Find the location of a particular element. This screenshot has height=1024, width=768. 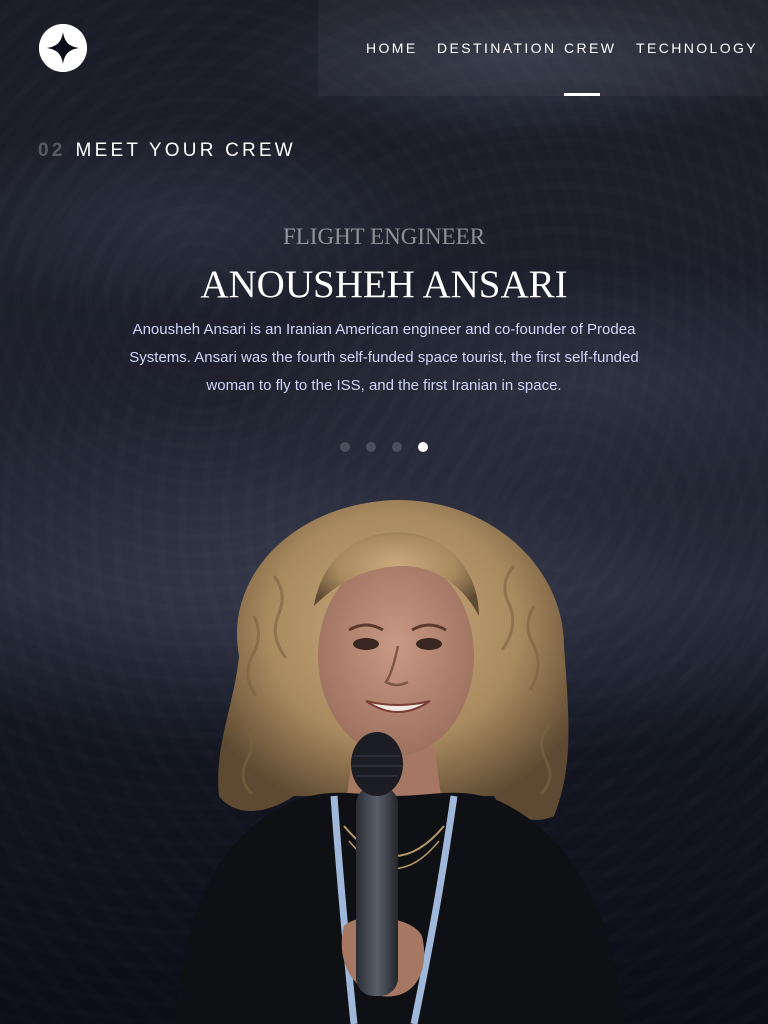

nav-crew: CREW is located at coordinates (590, 48).